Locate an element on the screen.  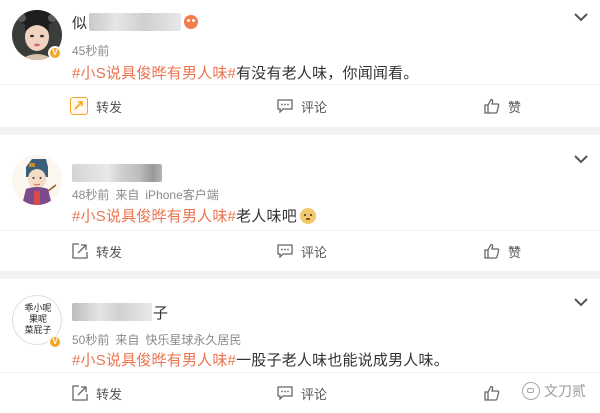
post-content: #小S说具俊晔有男人味#有没有老人味，你闻闻看。 is located at coordinates (245, 72).